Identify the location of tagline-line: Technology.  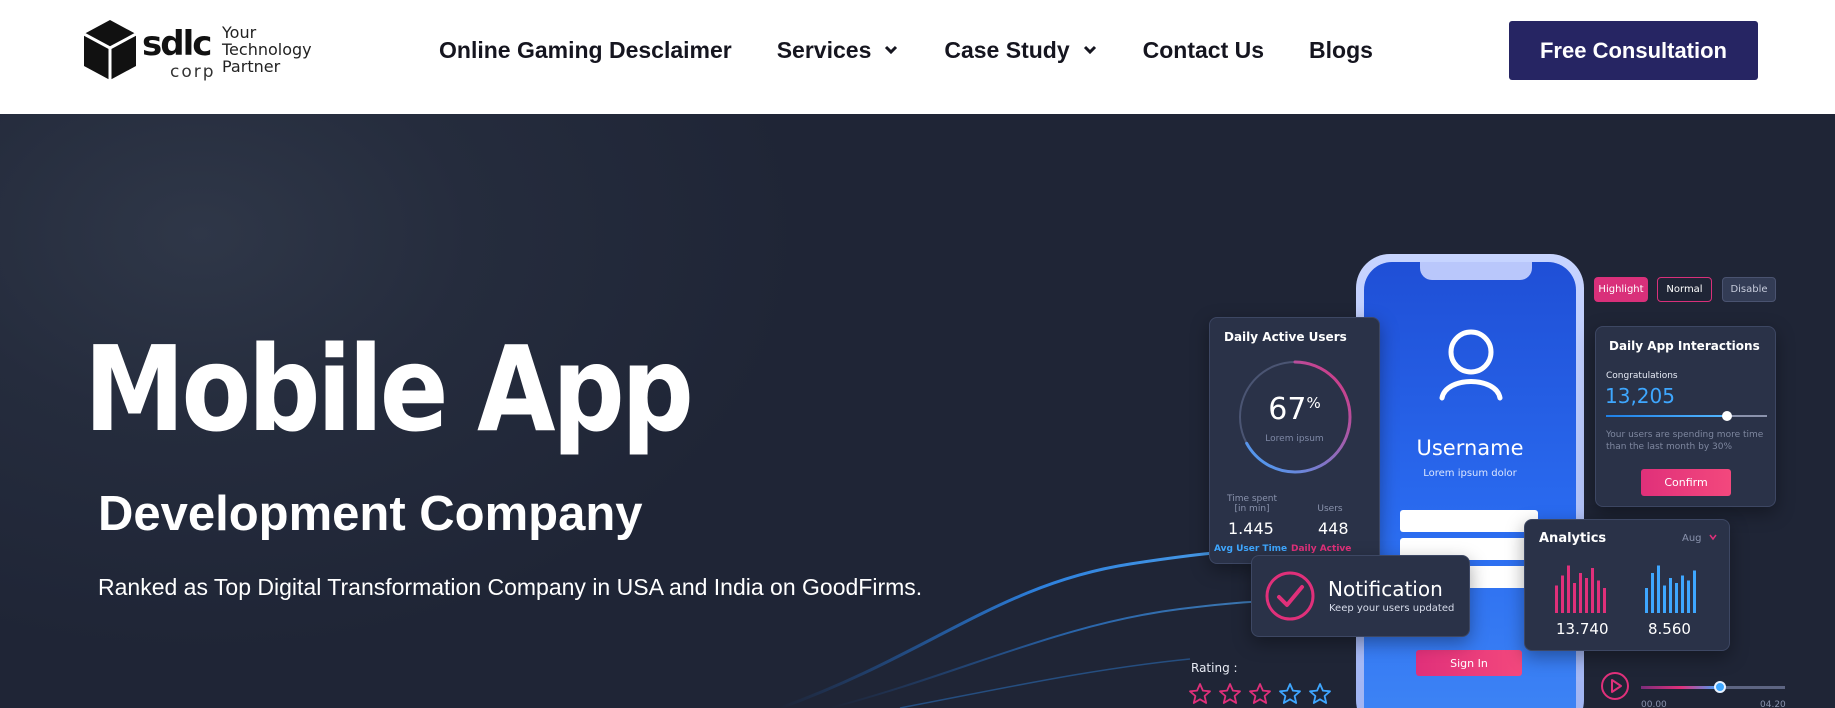
(267, 49).